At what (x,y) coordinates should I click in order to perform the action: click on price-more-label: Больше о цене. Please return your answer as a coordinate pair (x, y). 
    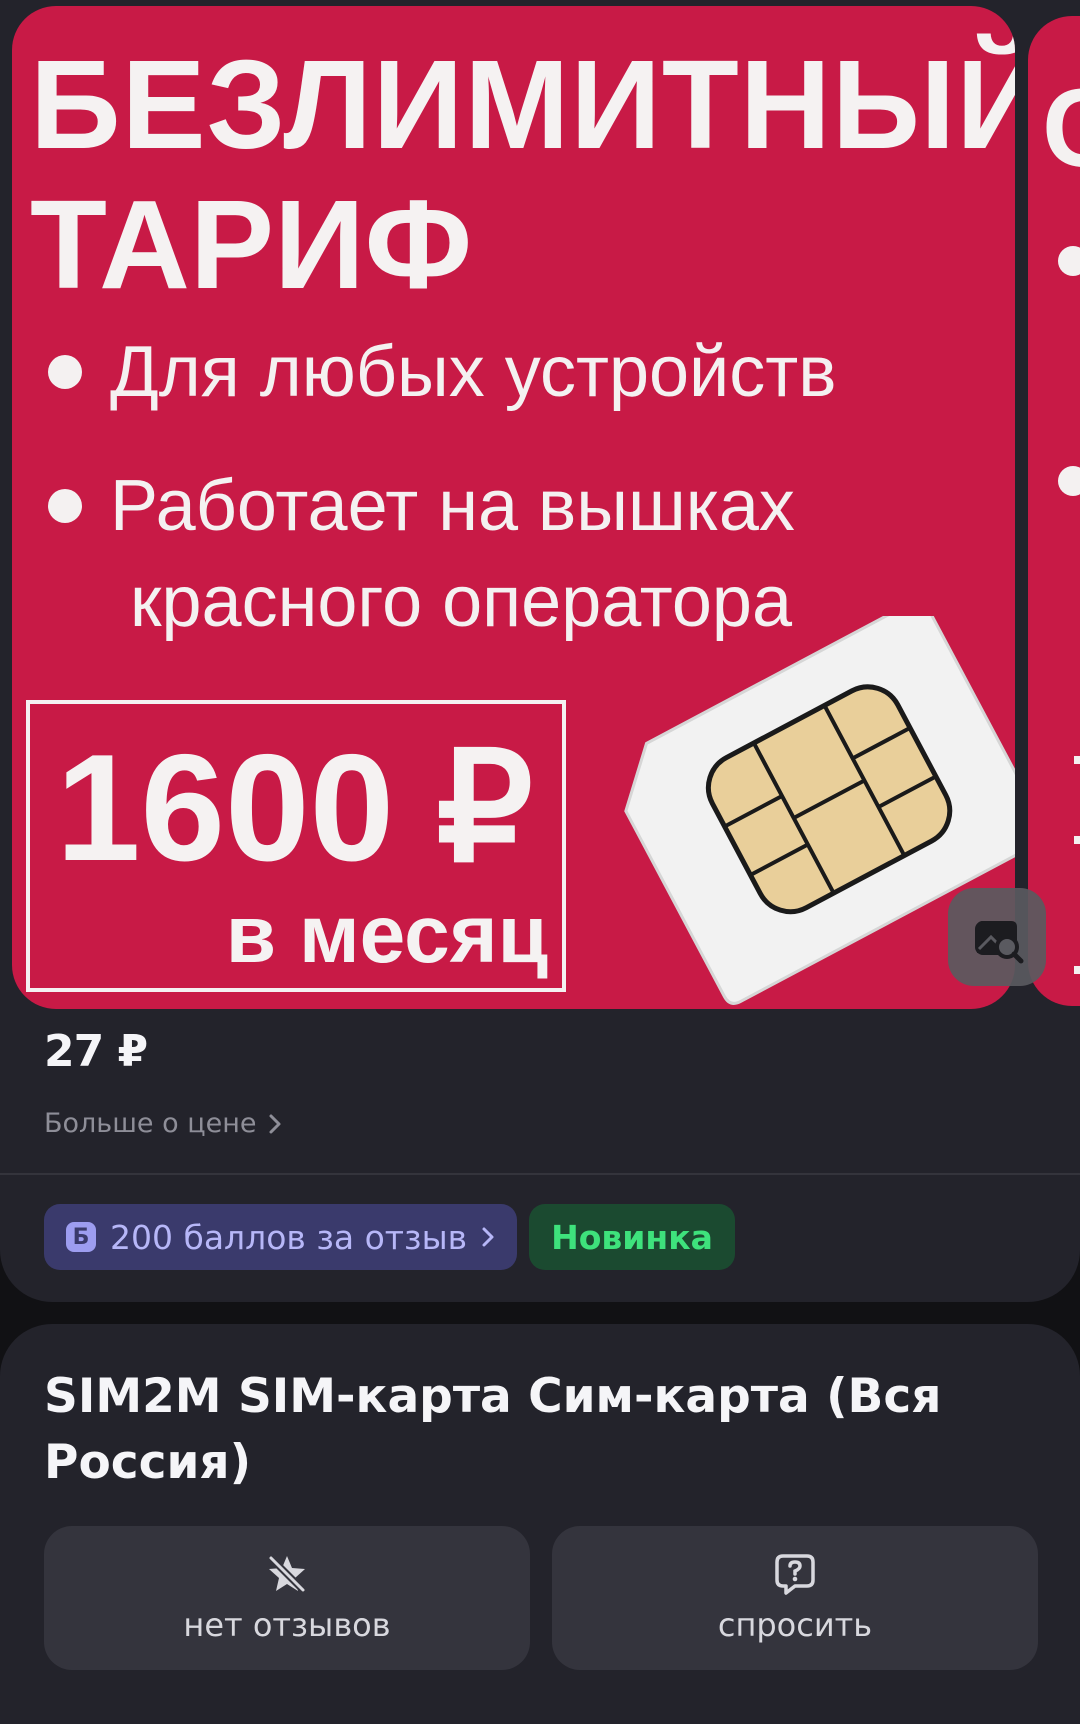
    Looking at the image, I should click on (150, 1123).